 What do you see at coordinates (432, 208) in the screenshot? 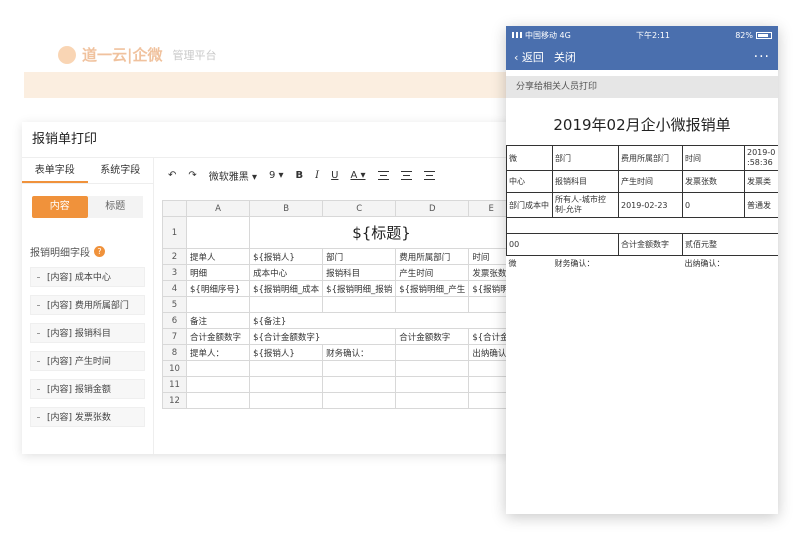
I see `column-header: D` at bounding box center [432, 208].